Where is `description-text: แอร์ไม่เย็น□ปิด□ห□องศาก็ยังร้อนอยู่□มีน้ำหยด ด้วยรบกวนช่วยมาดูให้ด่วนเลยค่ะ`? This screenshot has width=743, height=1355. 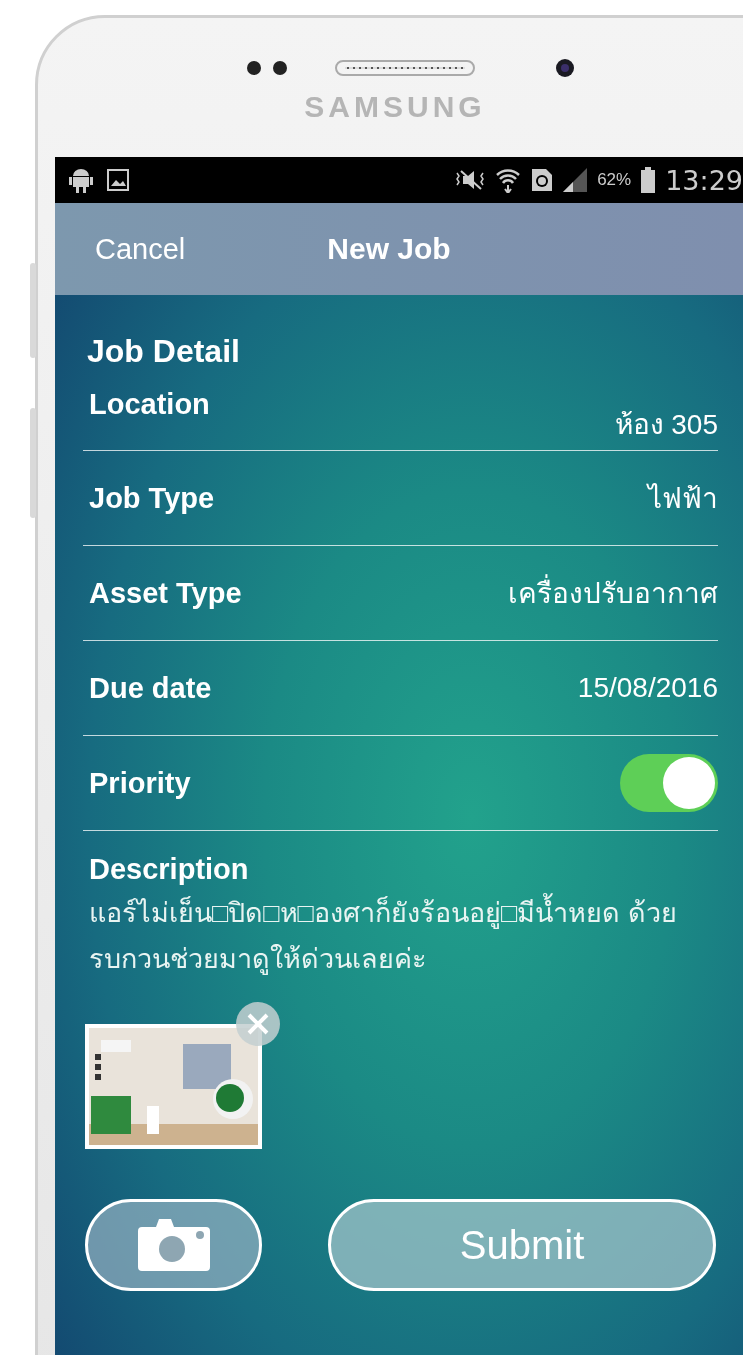
description-text: แอร์ไม่เย็น□ปิด□ห□องศาก็ยังร้อนอยู่□มีน้ำหยด ด้วยรบกวนช่วยมาดูให้ด่วนเลยค่ะ is located at coordinates (389, 936).